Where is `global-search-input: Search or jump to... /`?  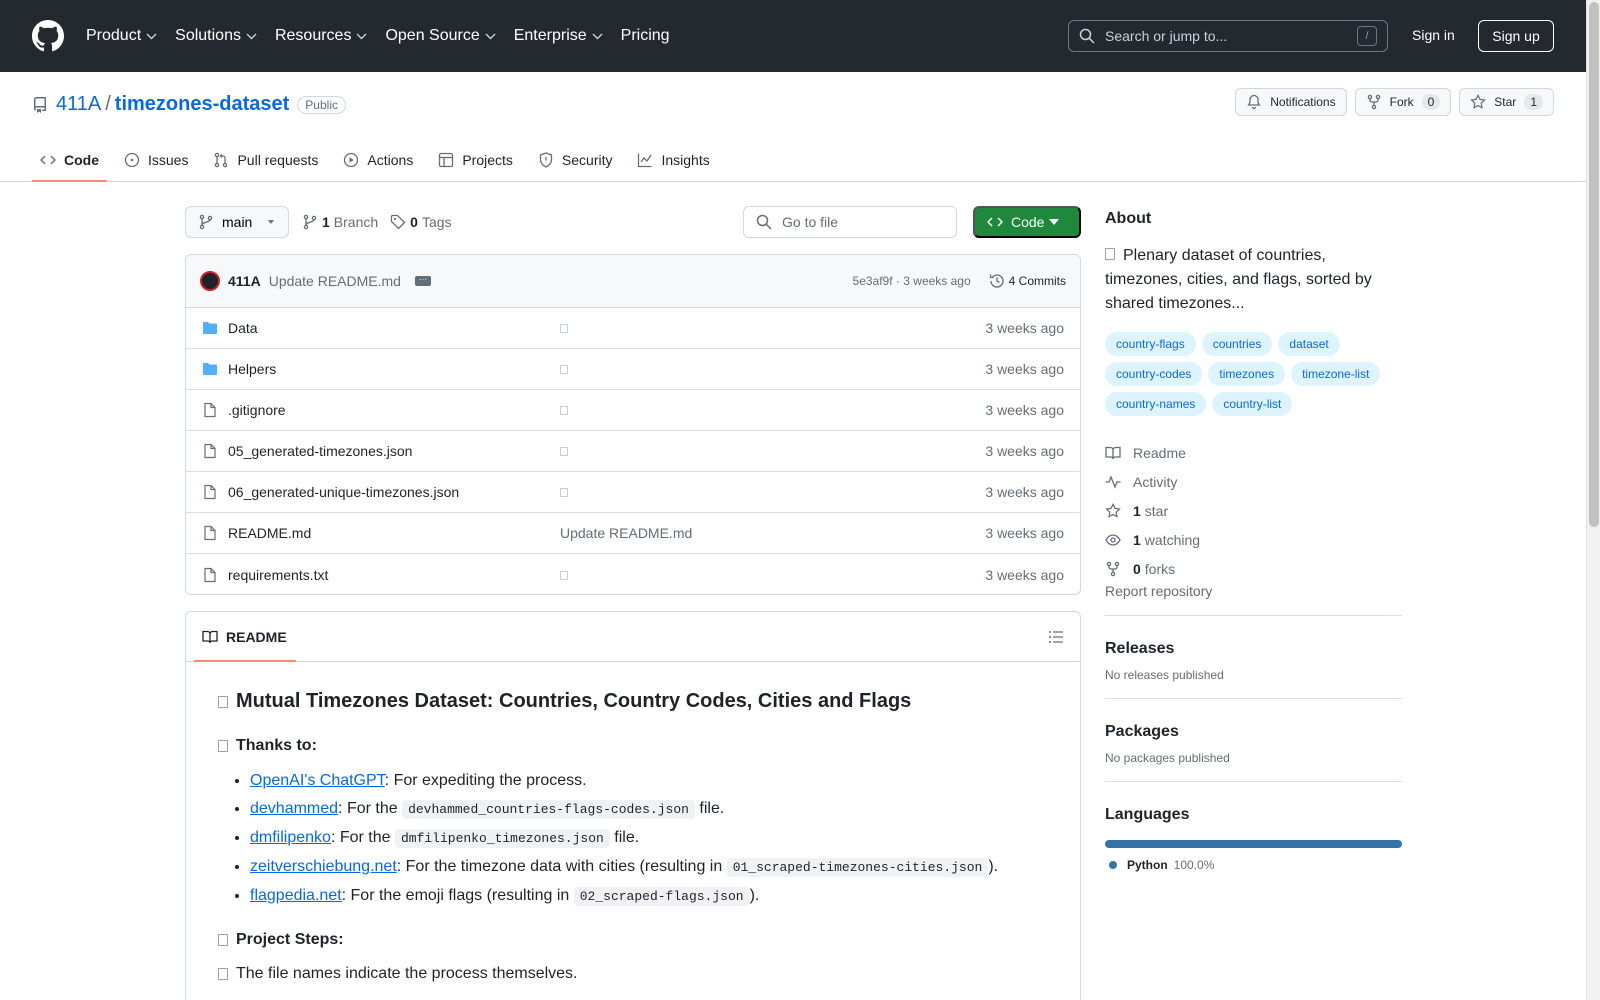
global-search-input: Search or jump to... / is located at coordinates (1228, 36).